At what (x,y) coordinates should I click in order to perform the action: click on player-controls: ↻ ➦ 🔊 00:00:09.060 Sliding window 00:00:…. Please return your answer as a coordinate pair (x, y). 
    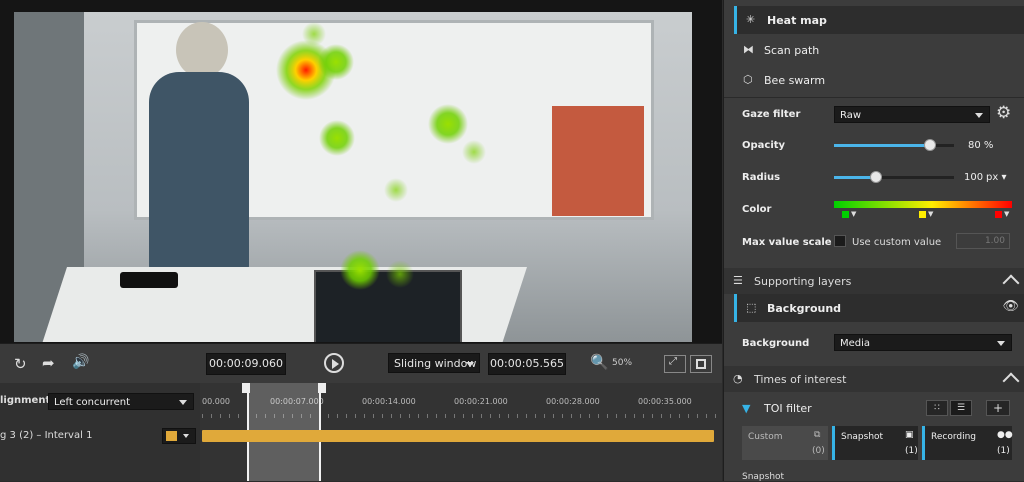
    Looking at the image, I should click on (361, 363).